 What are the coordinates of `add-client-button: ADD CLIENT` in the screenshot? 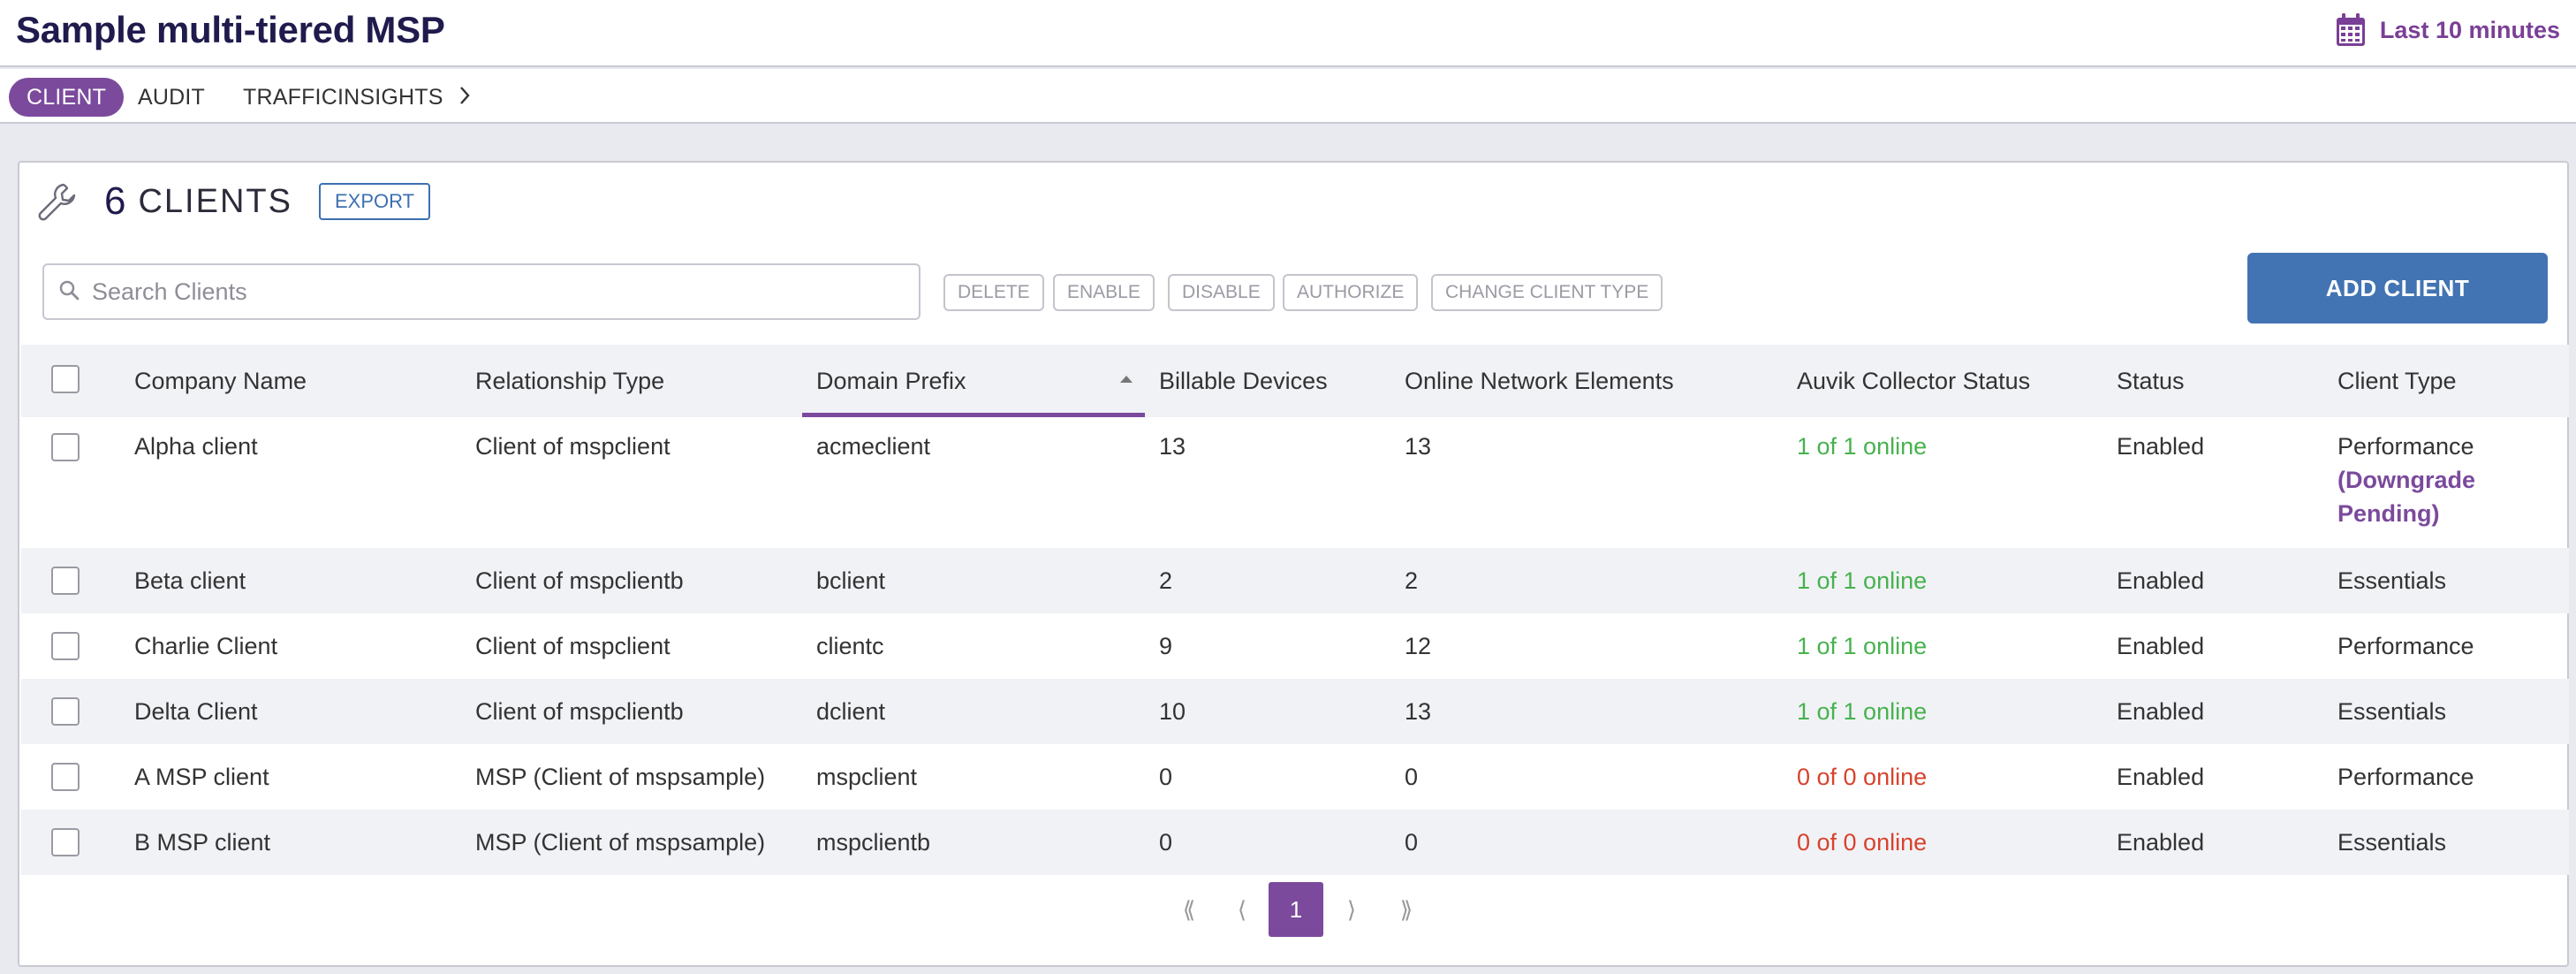 It's located at (2397, 288).